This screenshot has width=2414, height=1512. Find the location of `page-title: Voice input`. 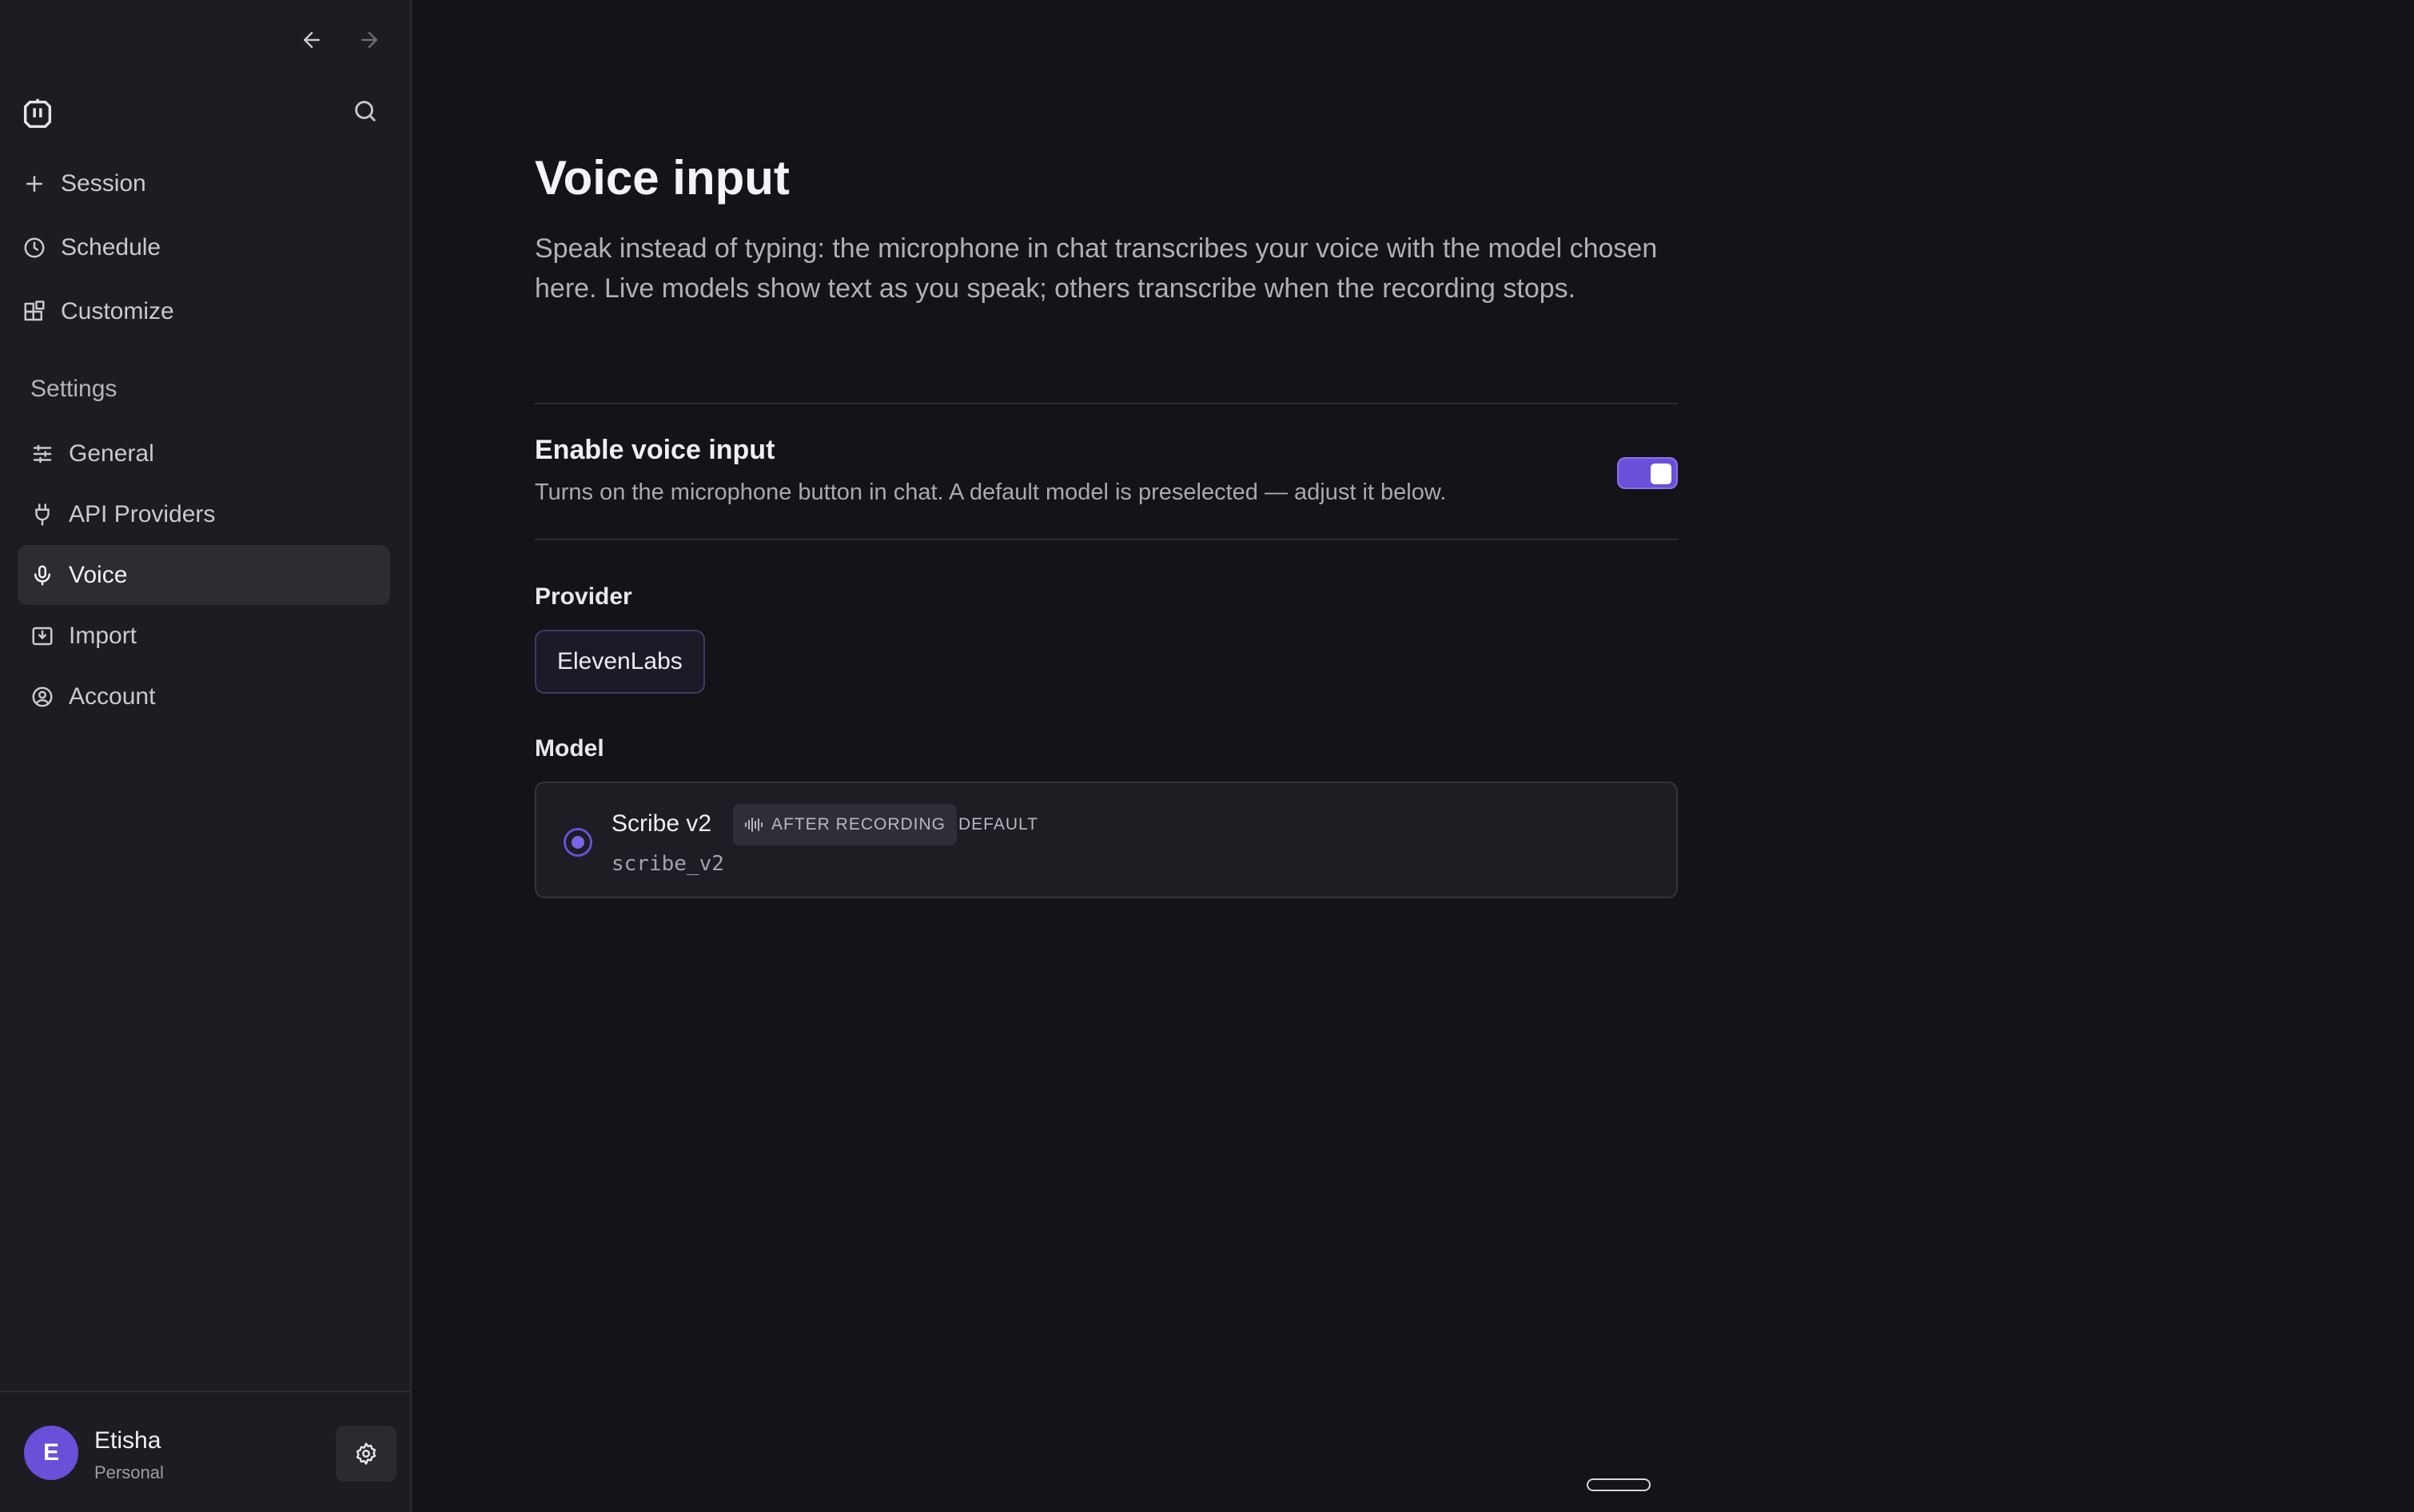

page-title: Voice input is located at coordinates (662, 178).